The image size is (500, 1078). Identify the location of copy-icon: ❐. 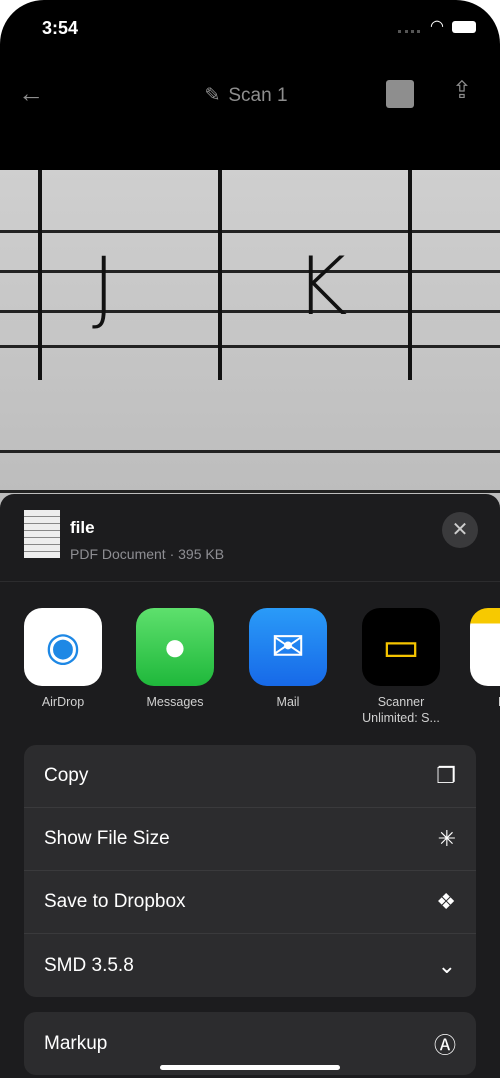
(446, 775).